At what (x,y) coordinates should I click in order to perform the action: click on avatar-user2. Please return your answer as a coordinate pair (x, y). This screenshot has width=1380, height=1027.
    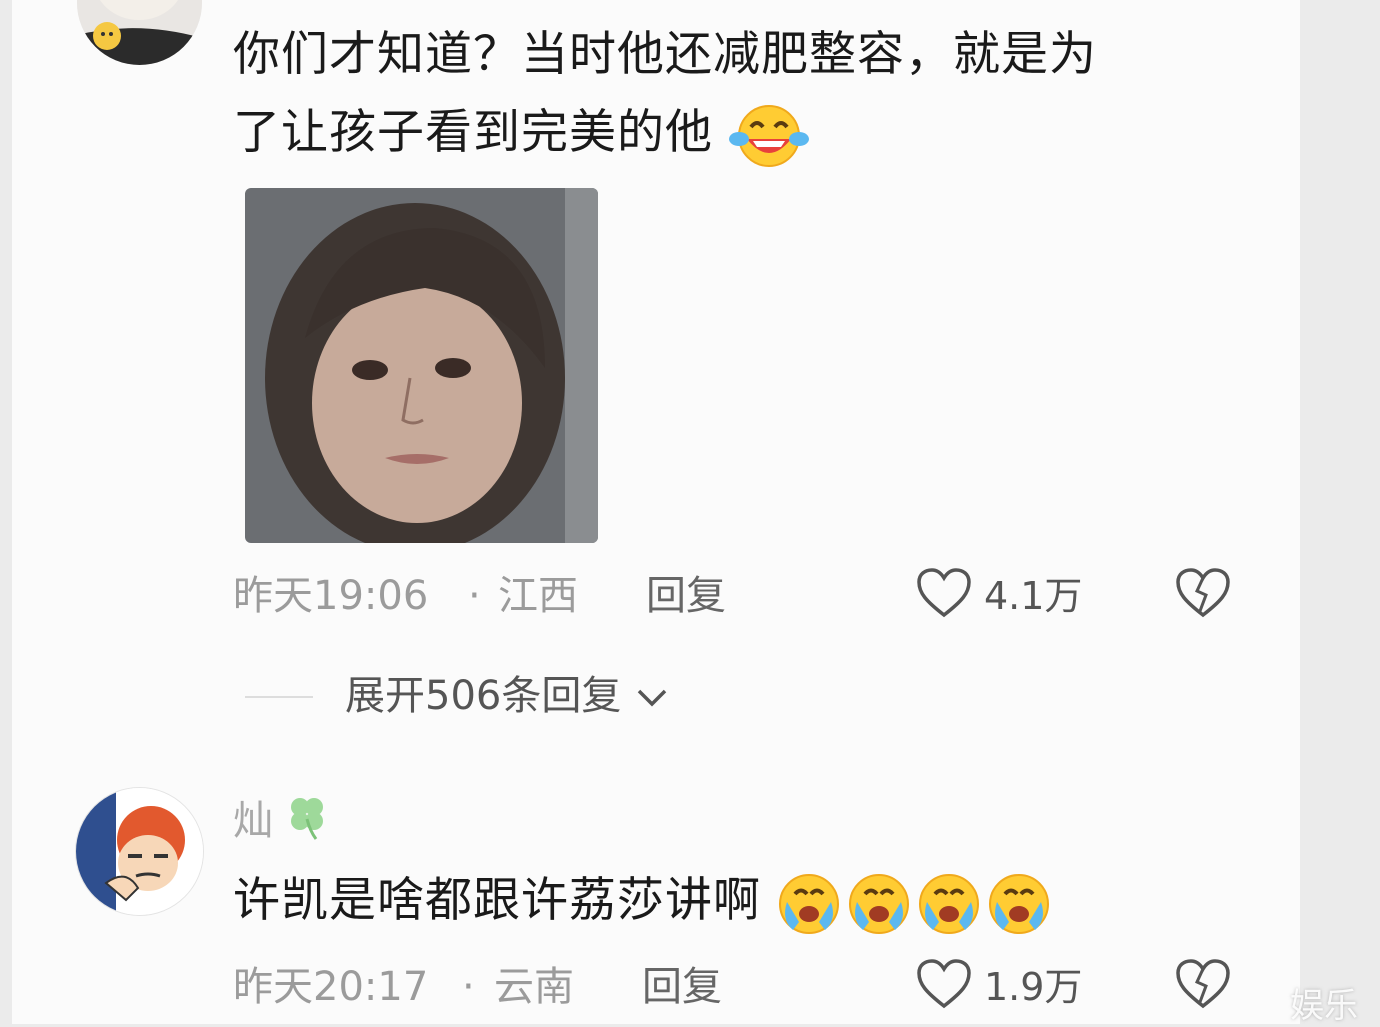
    Looking at the image, I should click on (139, 851).